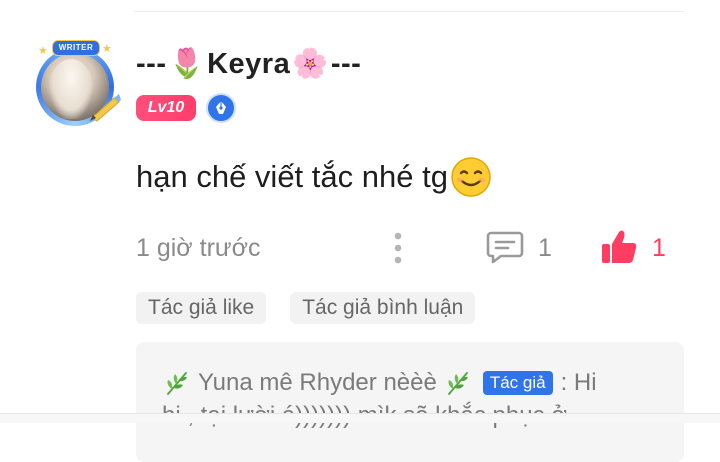 This screenshot has height=462, width=720. I want to click on like-count: 1, so click(659, 248).